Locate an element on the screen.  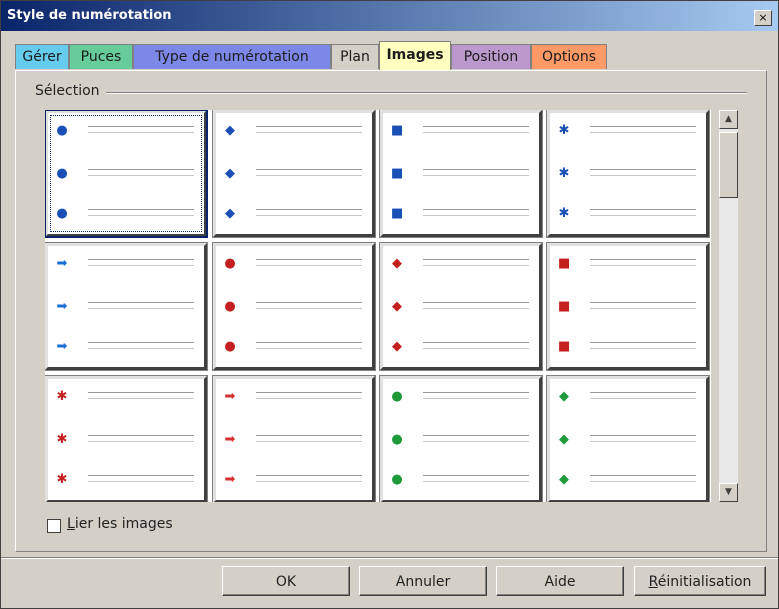
reset-button: Réinitialisation is located at coordinates (700, 581).